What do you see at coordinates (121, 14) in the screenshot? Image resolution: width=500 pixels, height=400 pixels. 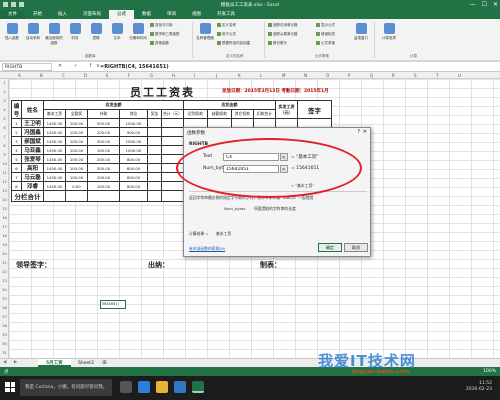 I see `tab-formulas: 公式` at bounding box center [121, 14].